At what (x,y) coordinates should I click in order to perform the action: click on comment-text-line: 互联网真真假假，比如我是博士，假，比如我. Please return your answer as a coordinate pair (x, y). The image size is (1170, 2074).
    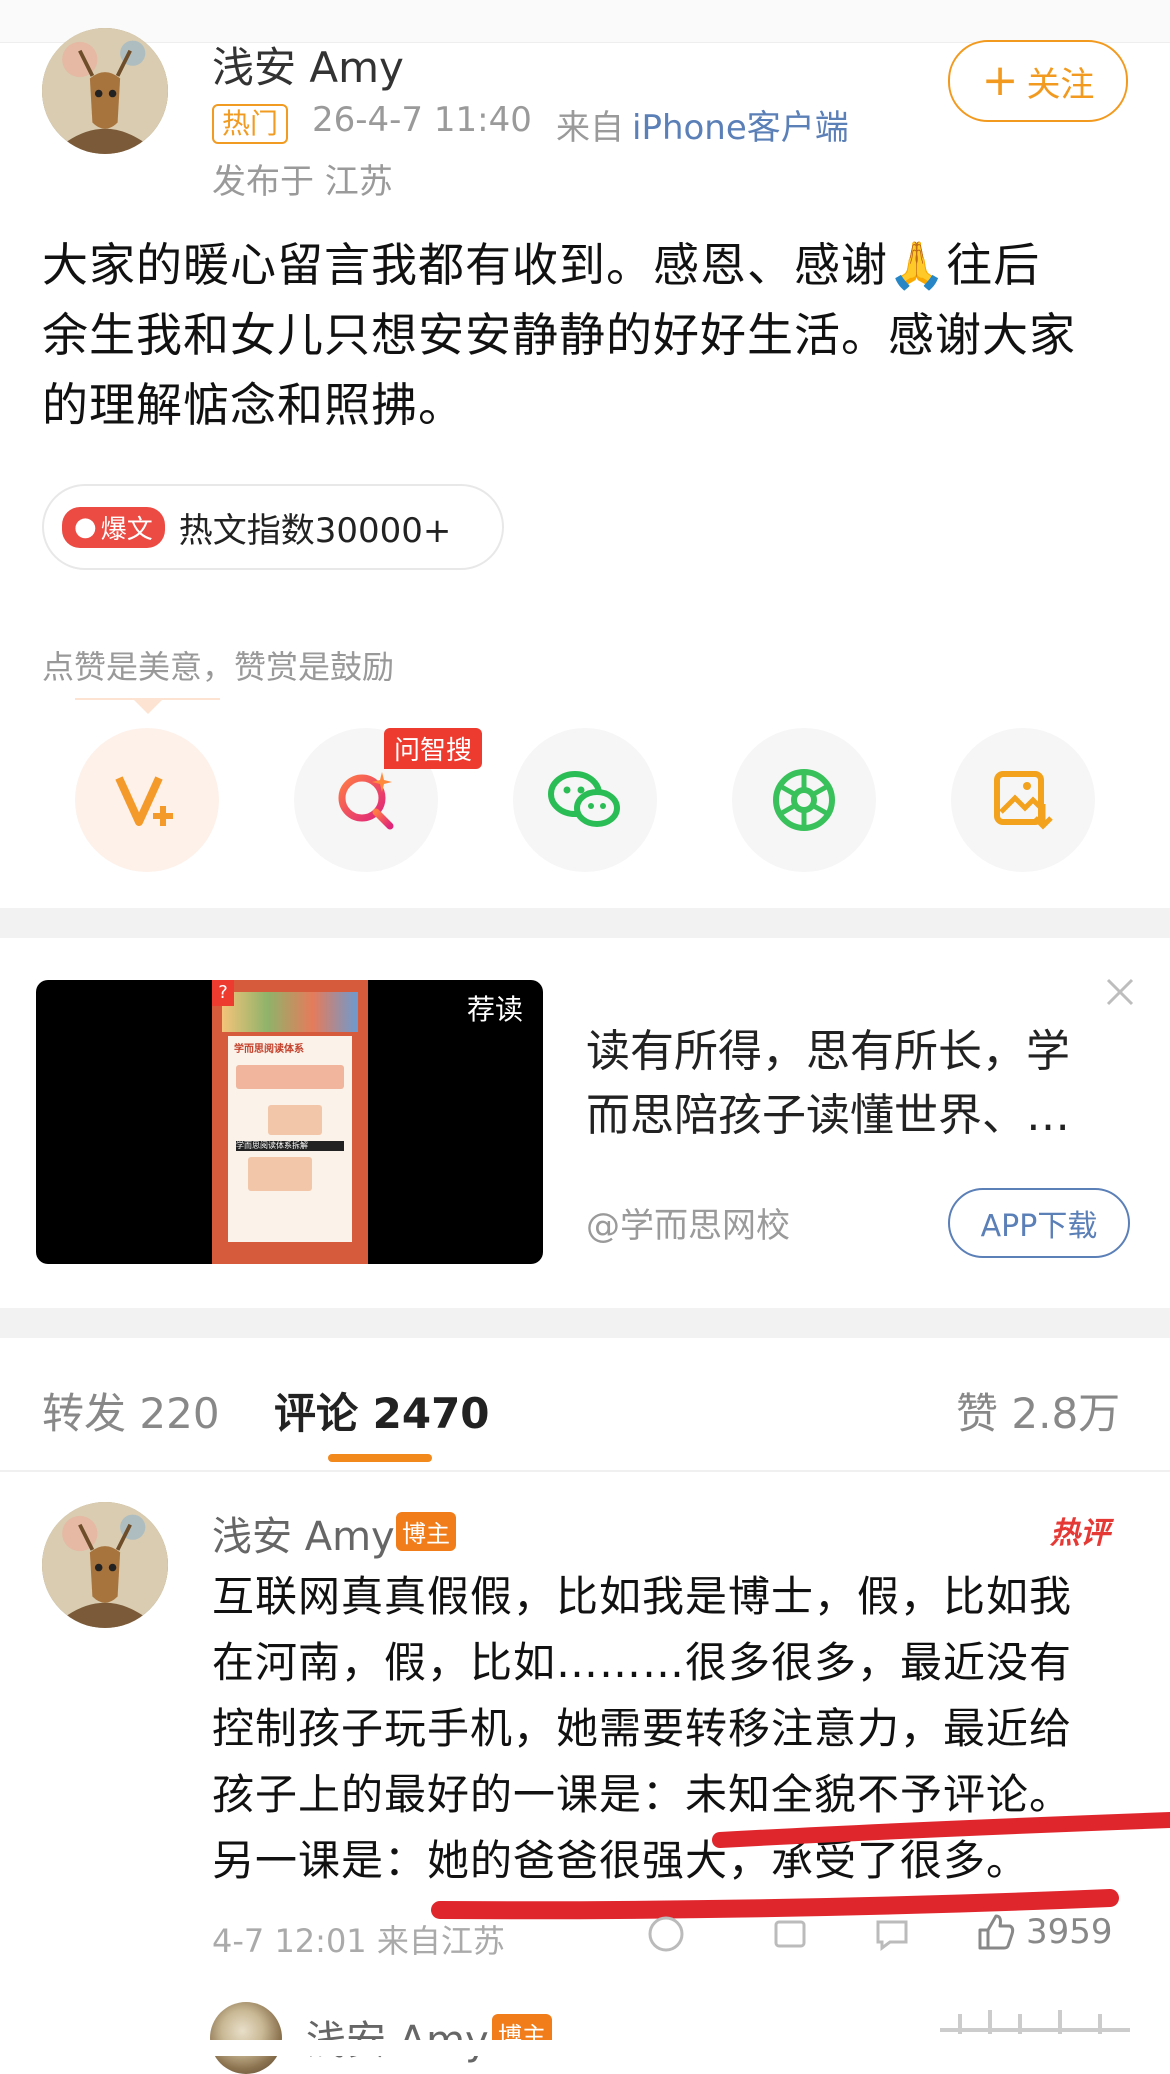
    Looking at the image, I should click on (642, 1596).